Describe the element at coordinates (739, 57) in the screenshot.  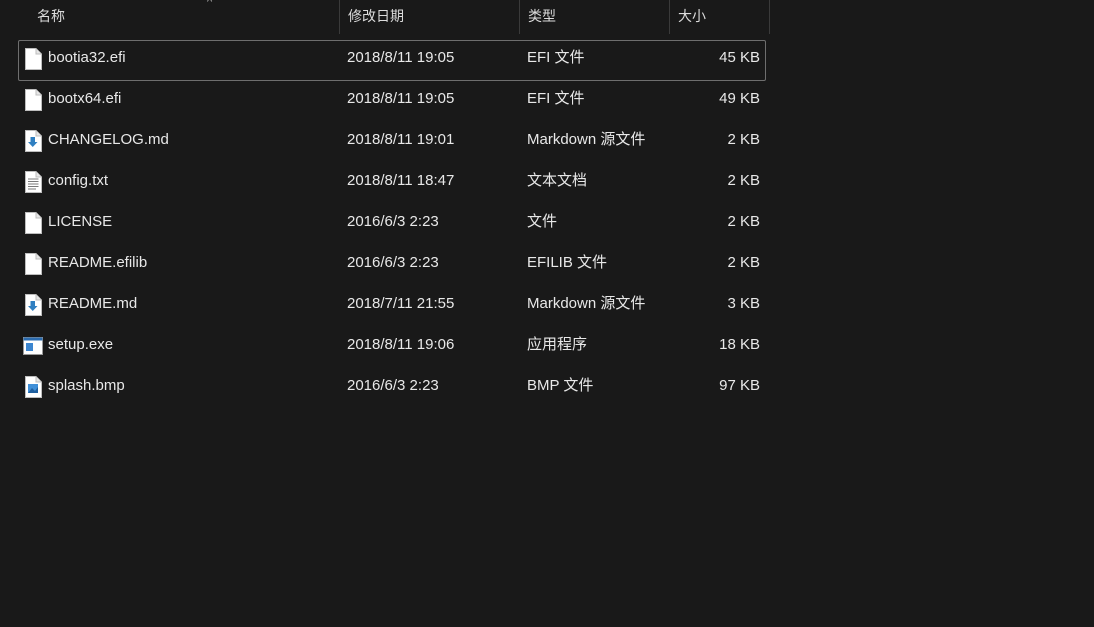
I see `file-size: 45 KB` at that location.